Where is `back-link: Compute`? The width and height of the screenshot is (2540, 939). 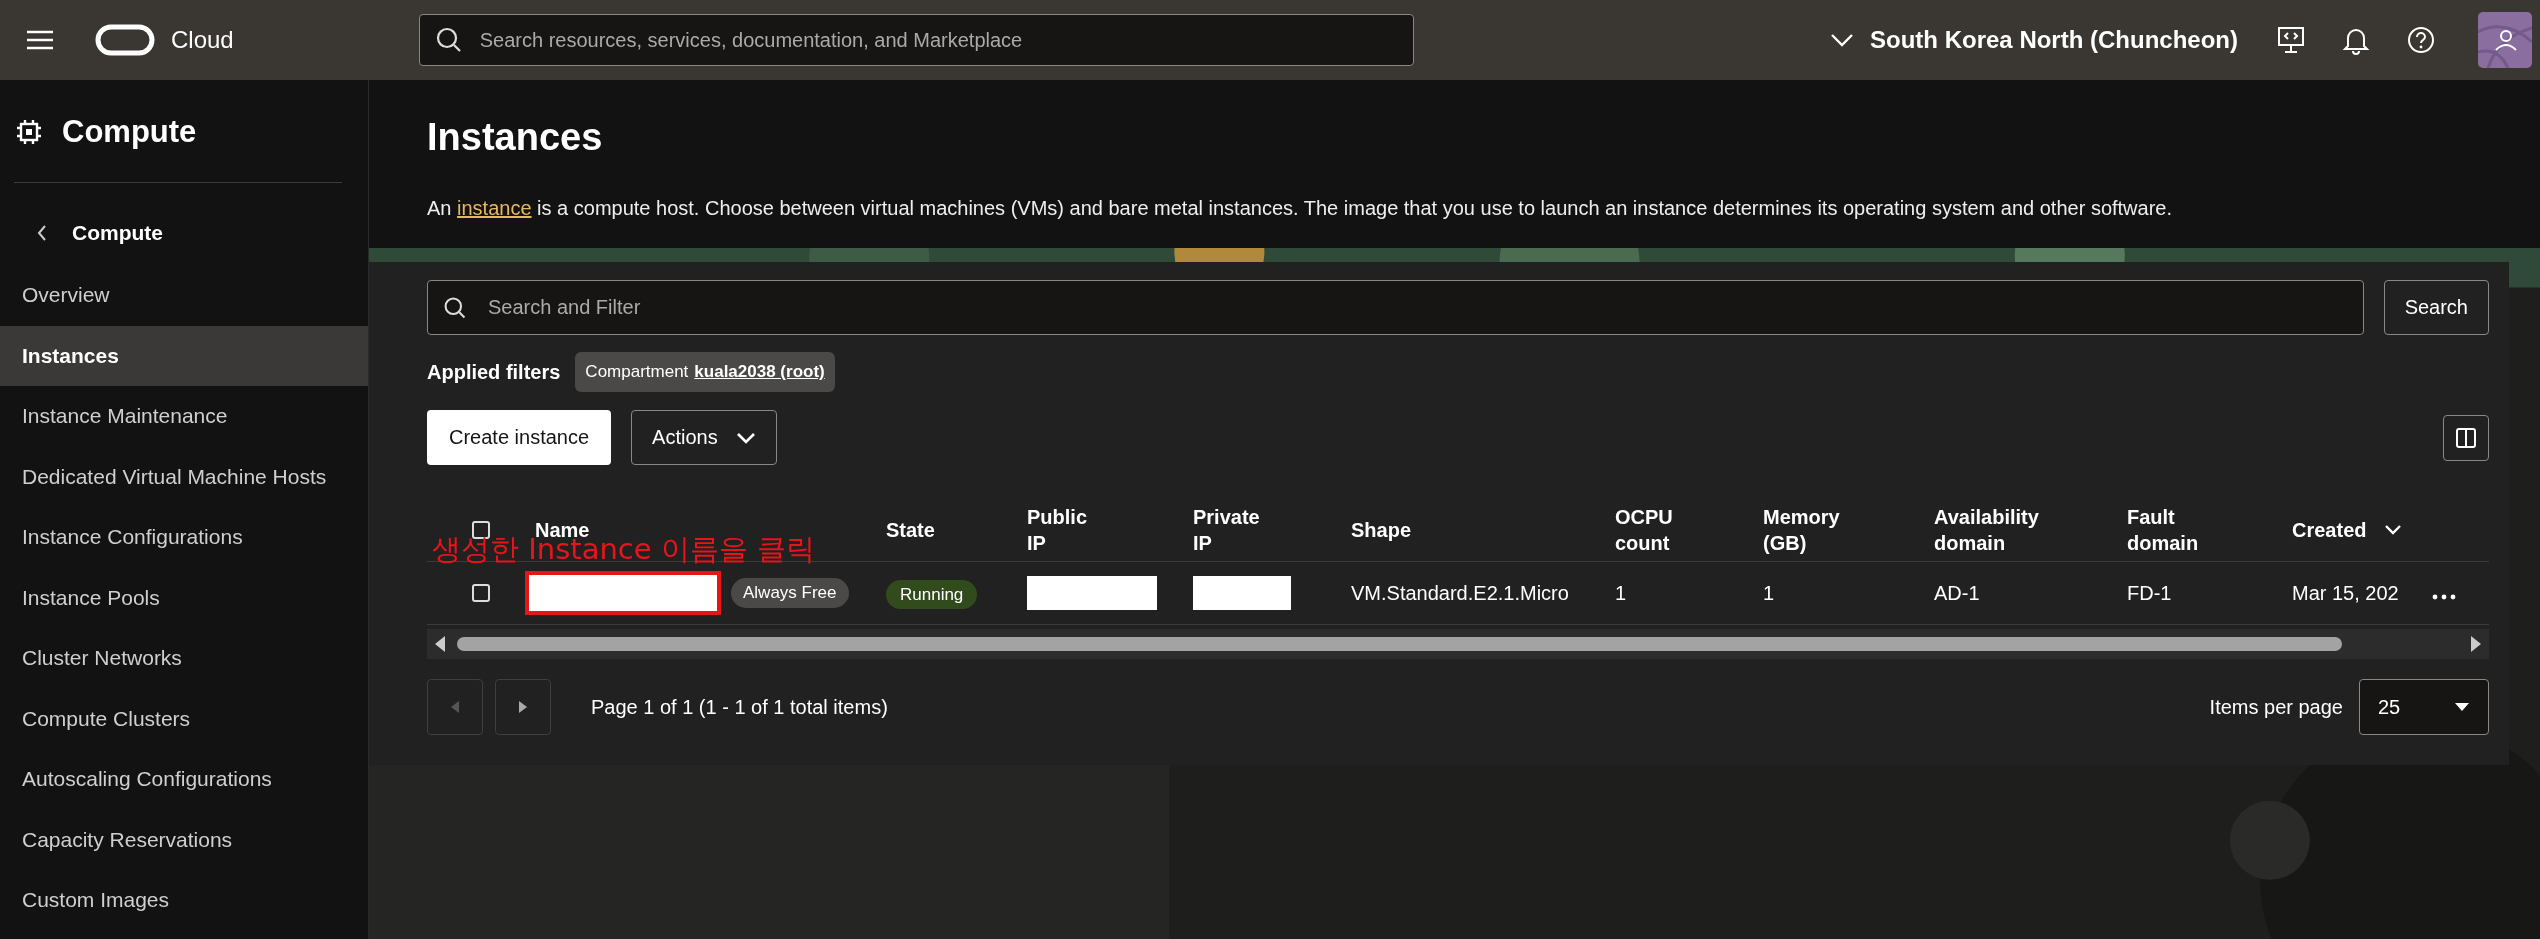 back-link: Compute is located at coordinates (81, 233).